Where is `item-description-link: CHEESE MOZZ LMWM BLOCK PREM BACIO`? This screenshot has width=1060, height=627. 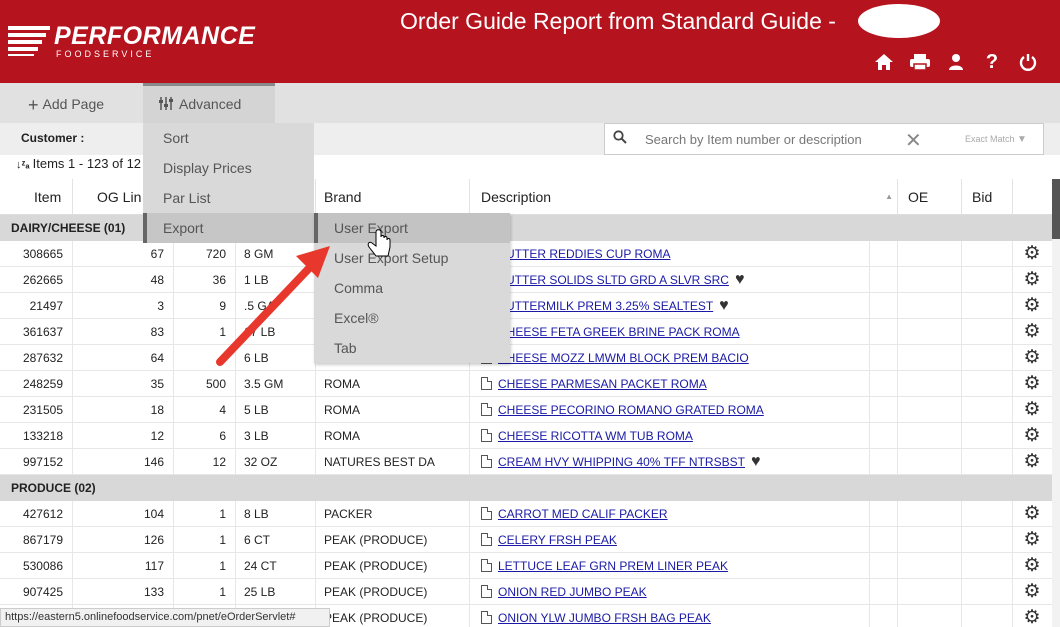
item-description-link: CHEESE MOZZ LMWM BLOCK PREM BACIO is located at coordinates (623, 358).